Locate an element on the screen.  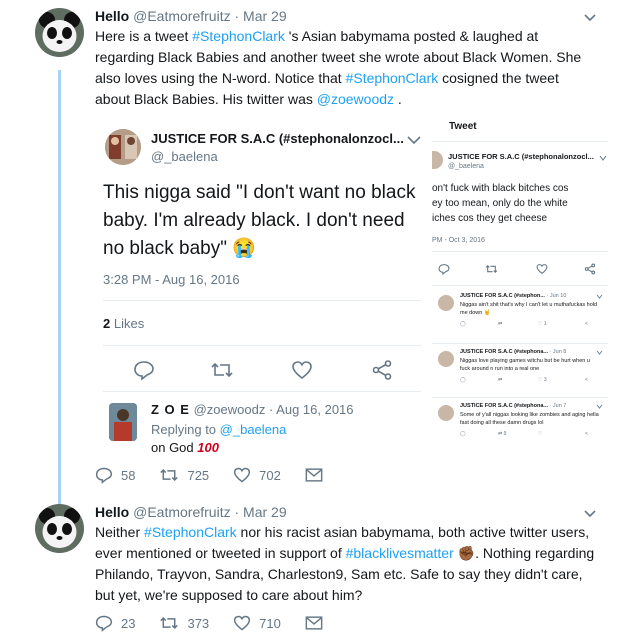
mini-header: JUSTICE FOR S.A.C (#stephon... · Jun 10 is located at coordinates (513, 296).